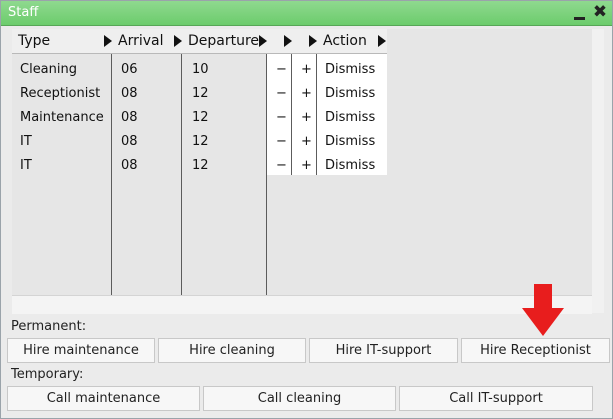 This screenshot has height=419, width=613. What do you see at coordinates (232, 350) in the screenshot?
I see `hire-cleaning-button: Hire cleaning` at bounding box center [232, 350].